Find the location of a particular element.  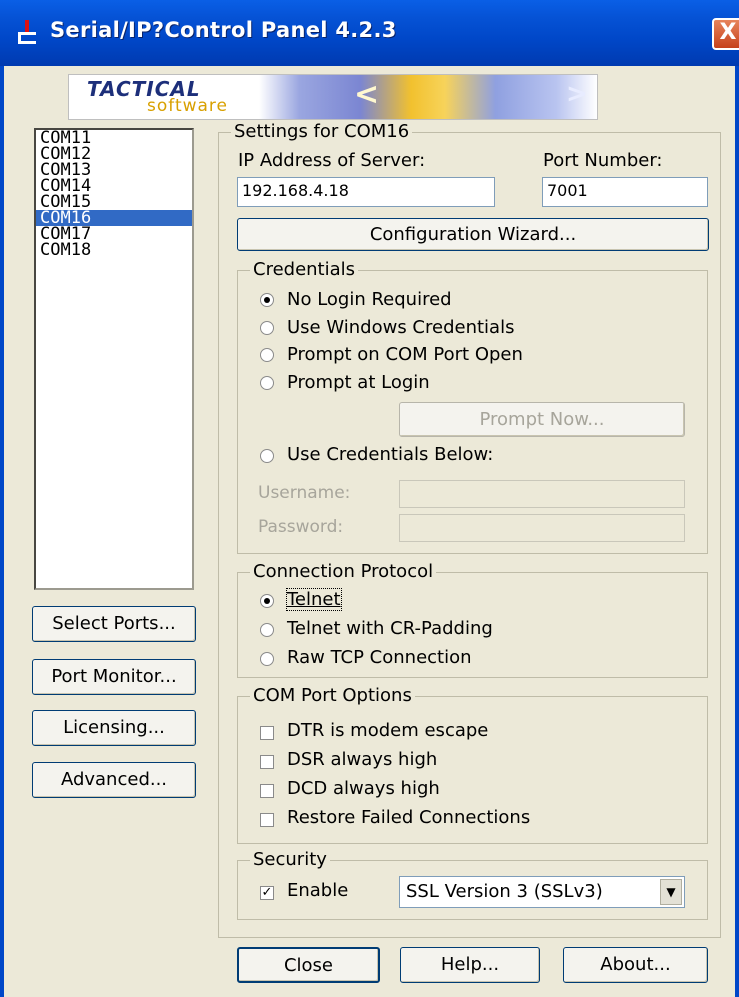

window-frame-left is located at coordinates (2, 531).